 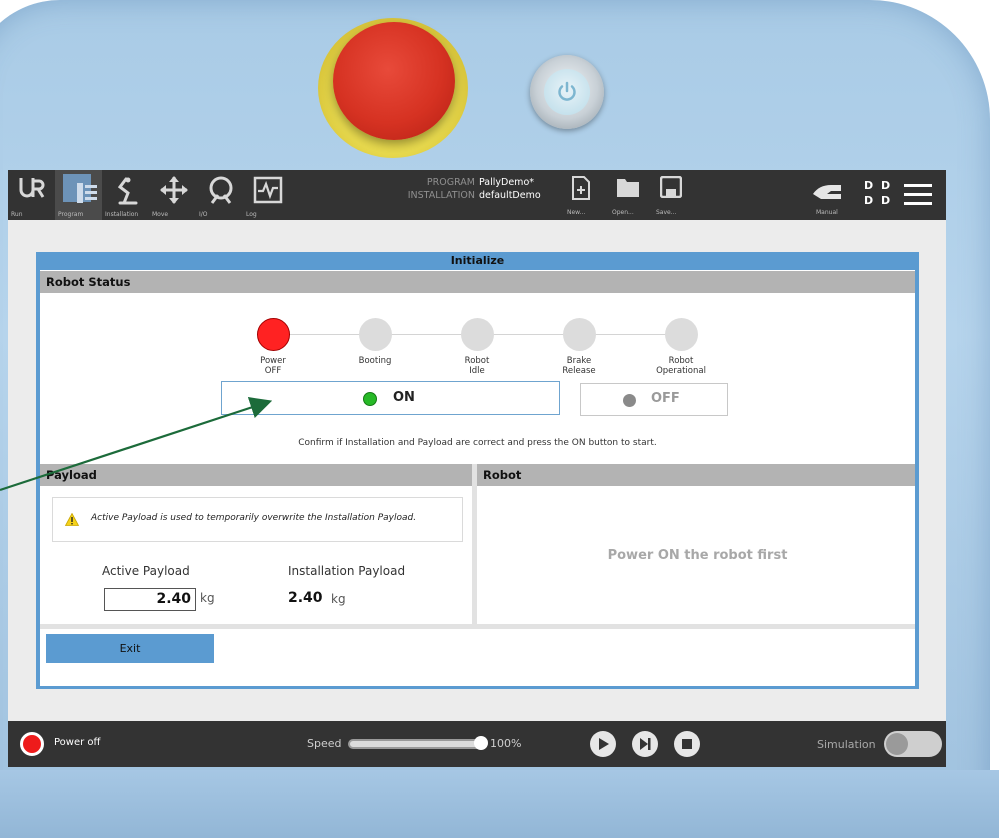 I want to click on speed-value: 100%, so click(x=506, y=743).